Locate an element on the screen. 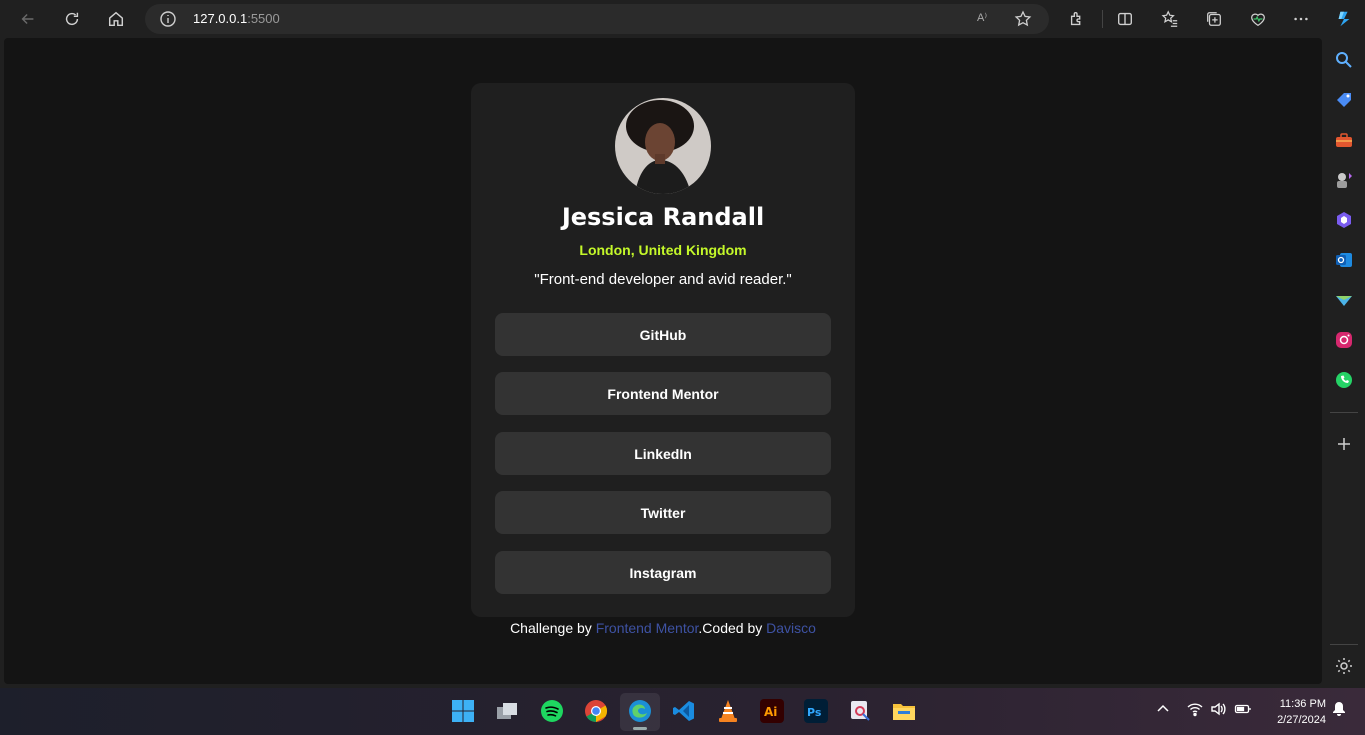 This screenshot has height=735, width=1365. sidebar-divider-bottom is located at coordinates (1344, 644).